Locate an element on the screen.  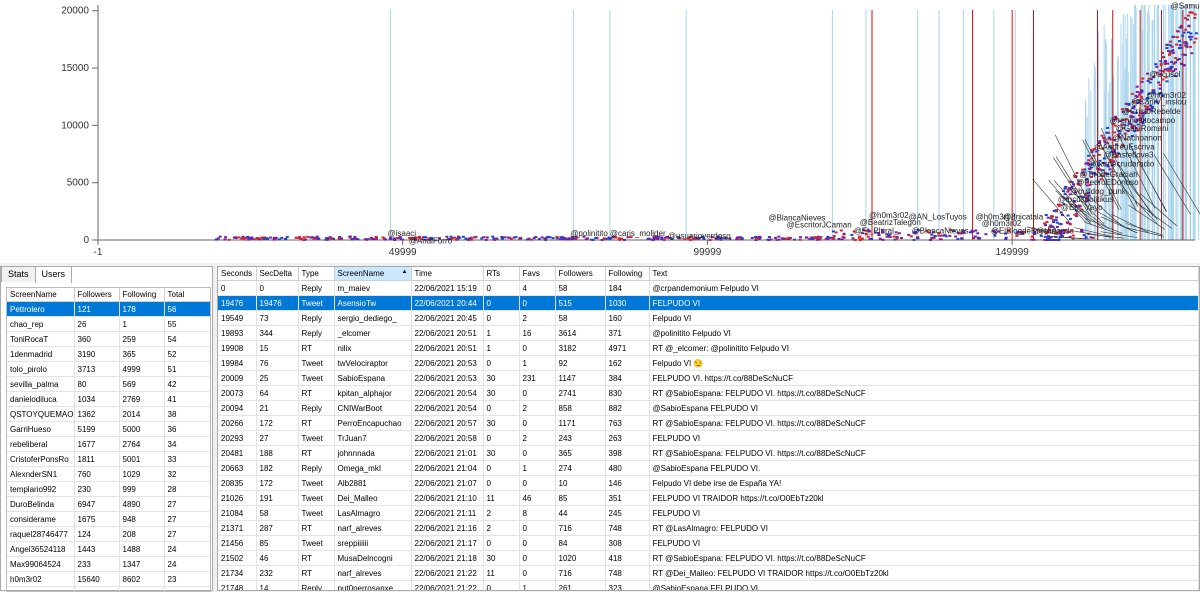
user-cell: 365 is located at coordinates (141, 354).